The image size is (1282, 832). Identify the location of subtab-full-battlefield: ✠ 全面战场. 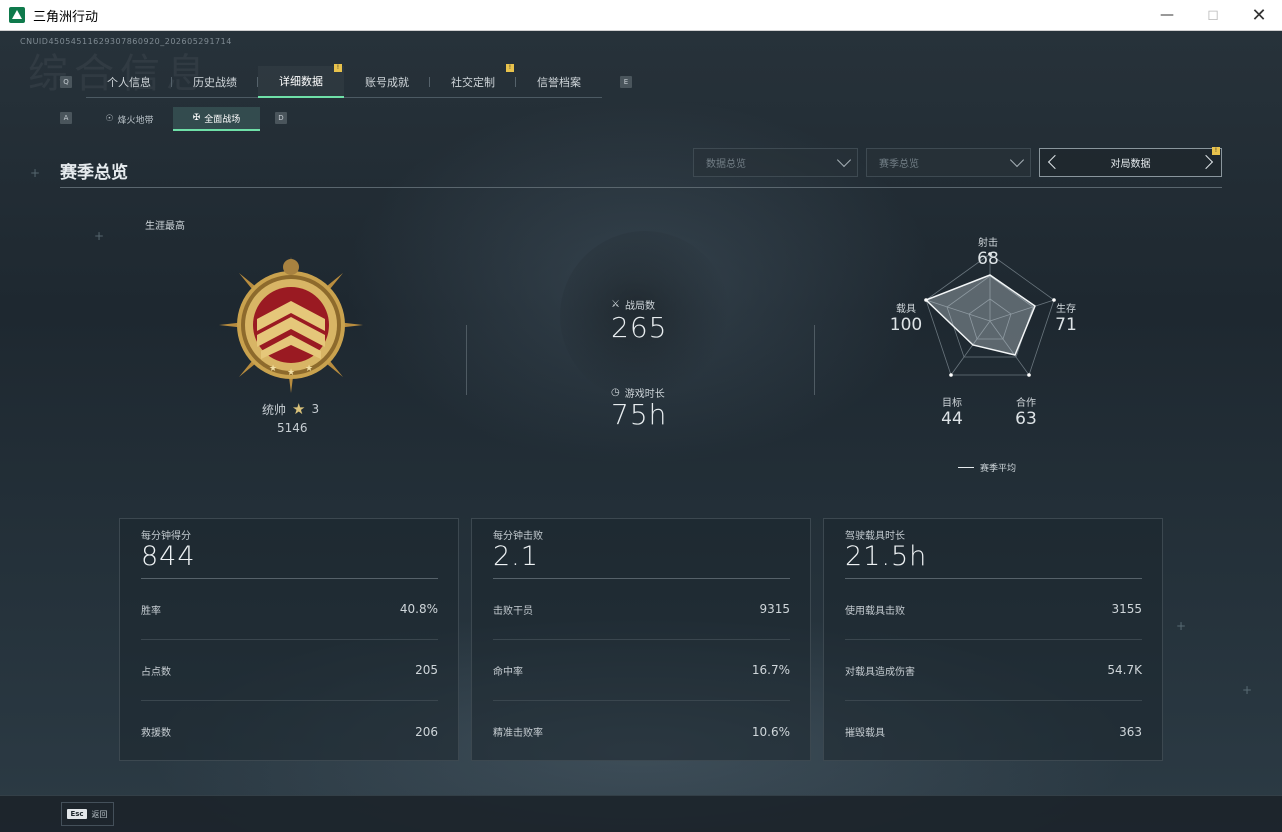
(216, 119).